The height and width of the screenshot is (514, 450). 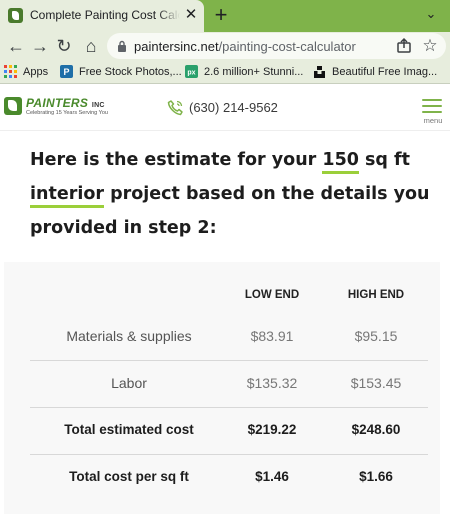 What do you see at coordinates (57, 103) in the screenshot?
I see `logo-text: PAINTERS` at bounding box center [57, 103].